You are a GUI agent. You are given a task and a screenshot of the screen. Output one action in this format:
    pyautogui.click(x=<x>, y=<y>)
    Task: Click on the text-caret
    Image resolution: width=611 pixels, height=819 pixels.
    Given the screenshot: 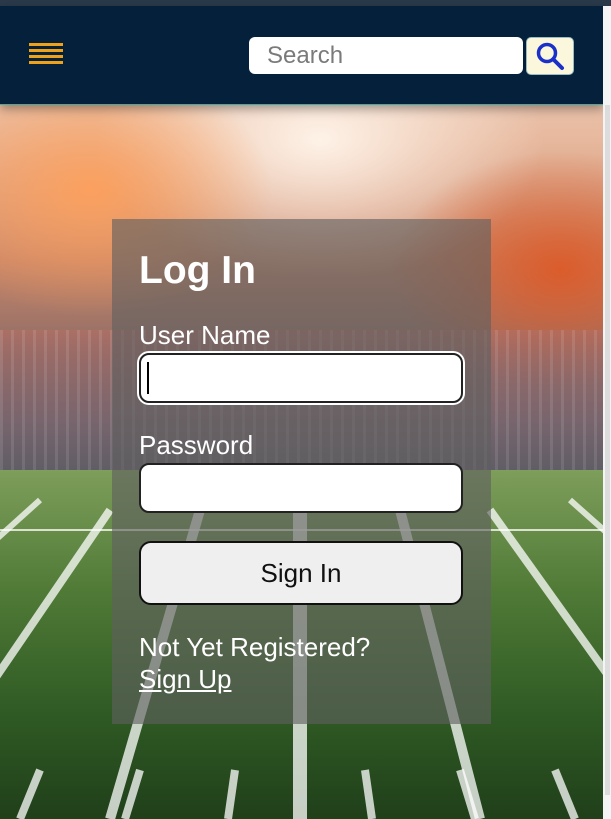 What is the action you would take?
    pyautogui.click(x=148, y=378)
    